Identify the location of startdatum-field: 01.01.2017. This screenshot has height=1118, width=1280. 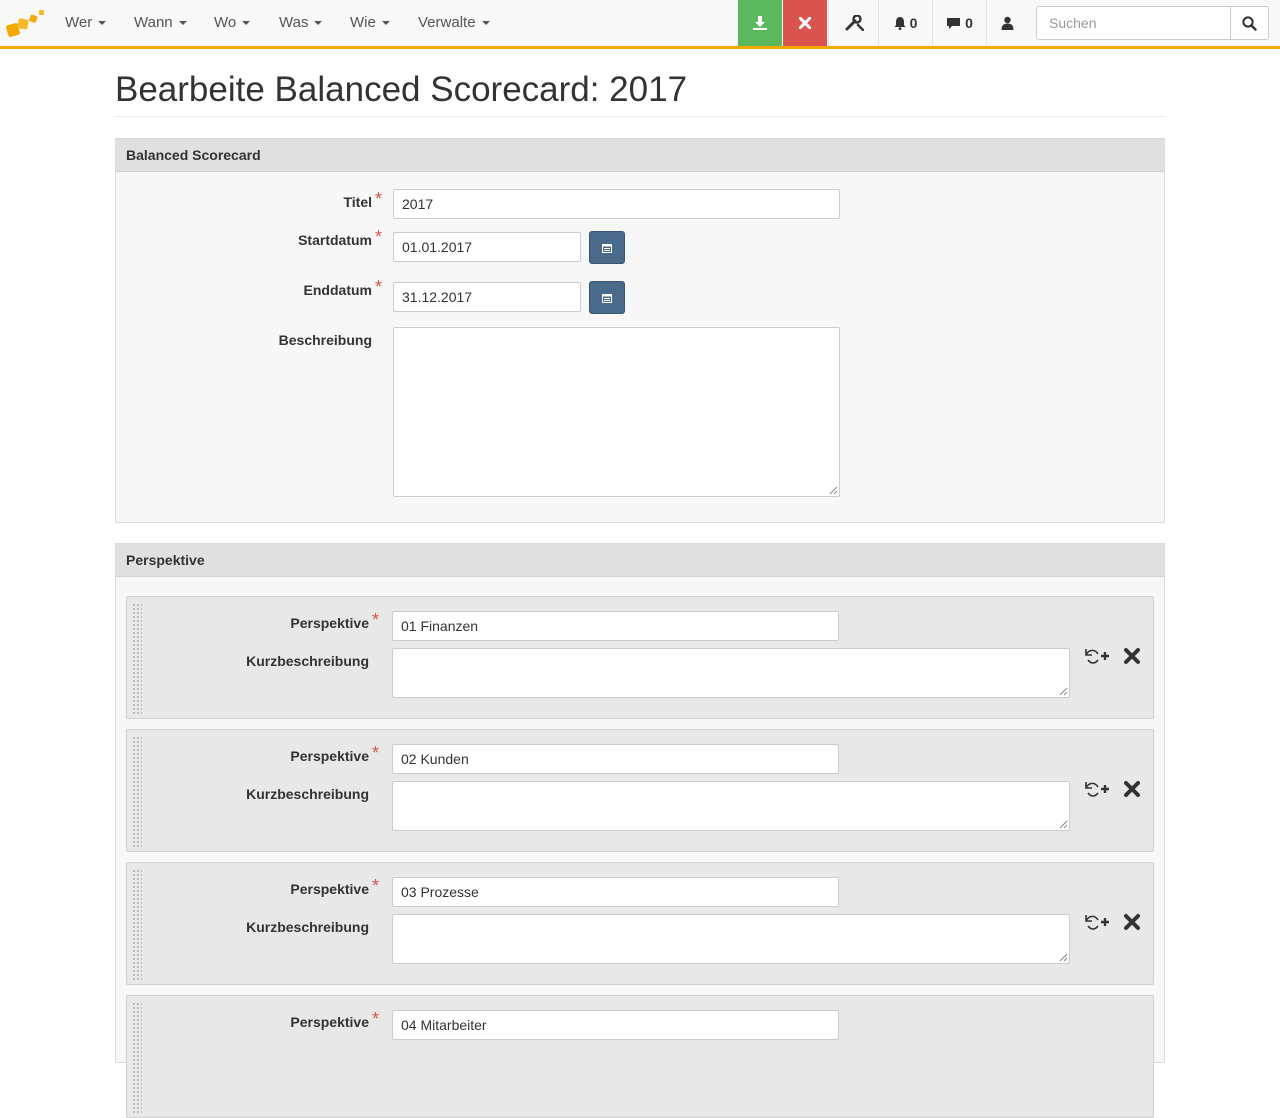
(487, 247).